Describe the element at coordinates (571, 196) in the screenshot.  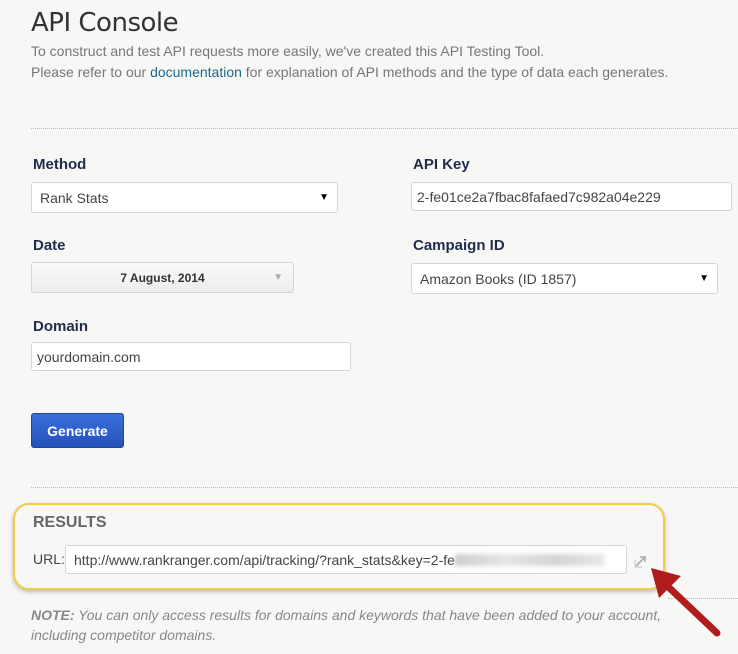
I see `api-key-input: 2-fe01ce2a7fbac8fafaed7c982a04e229` at that location.